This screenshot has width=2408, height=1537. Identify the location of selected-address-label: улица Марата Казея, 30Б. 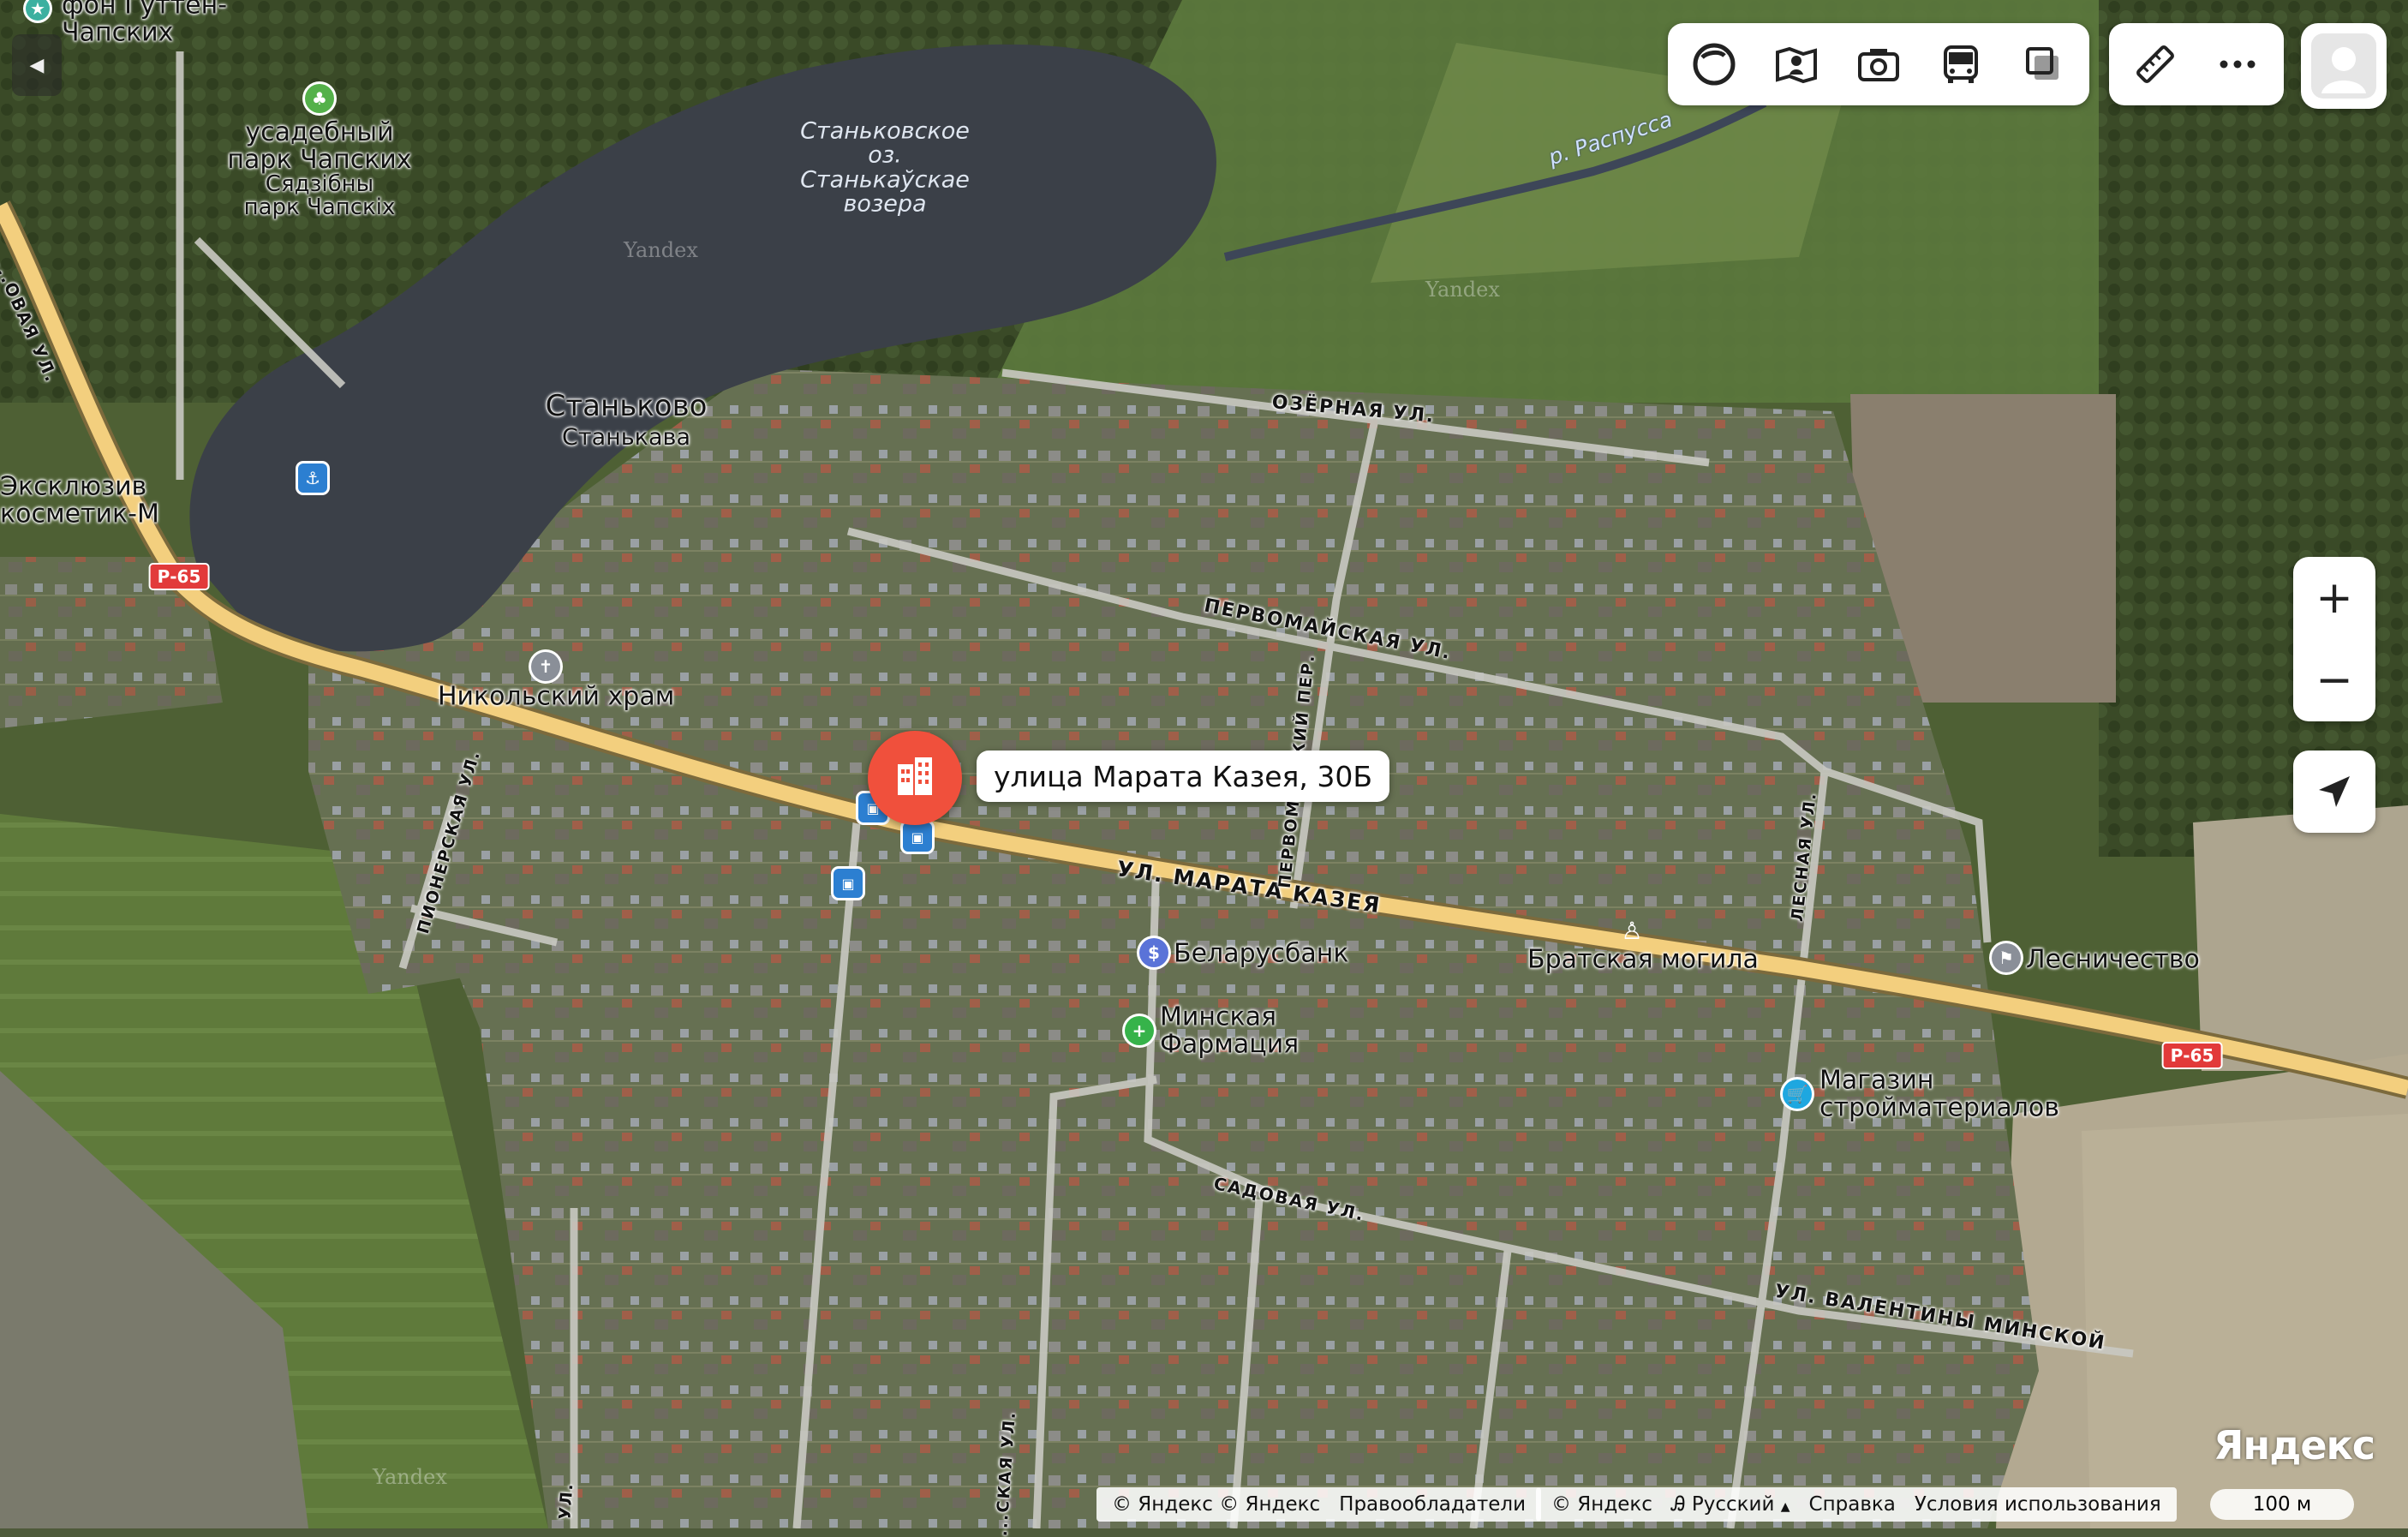
(1183, 777).